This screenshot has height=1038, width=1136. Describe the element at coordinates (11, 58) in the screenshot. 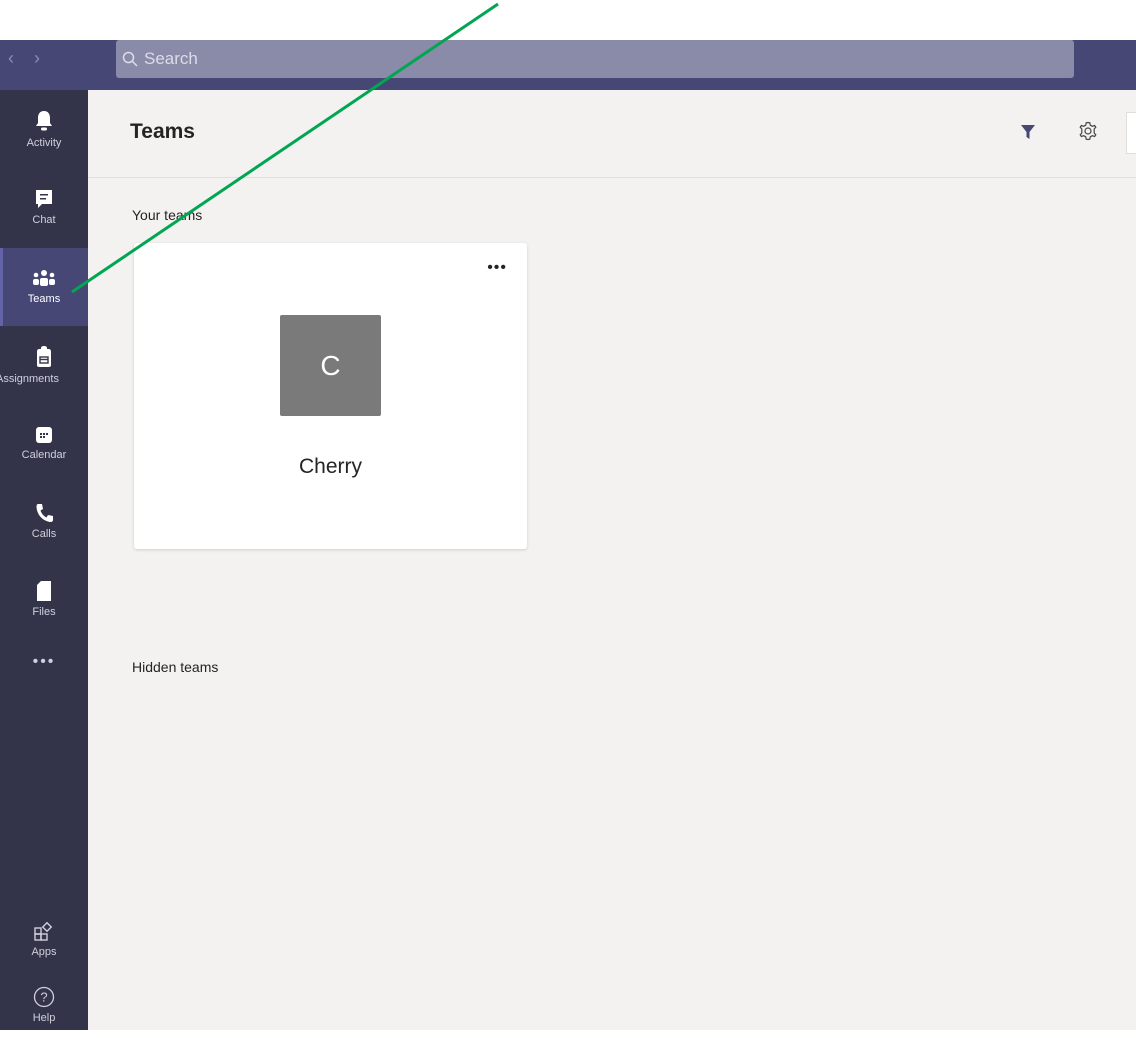

I see `back-arrow-icon: ‹` at that location.